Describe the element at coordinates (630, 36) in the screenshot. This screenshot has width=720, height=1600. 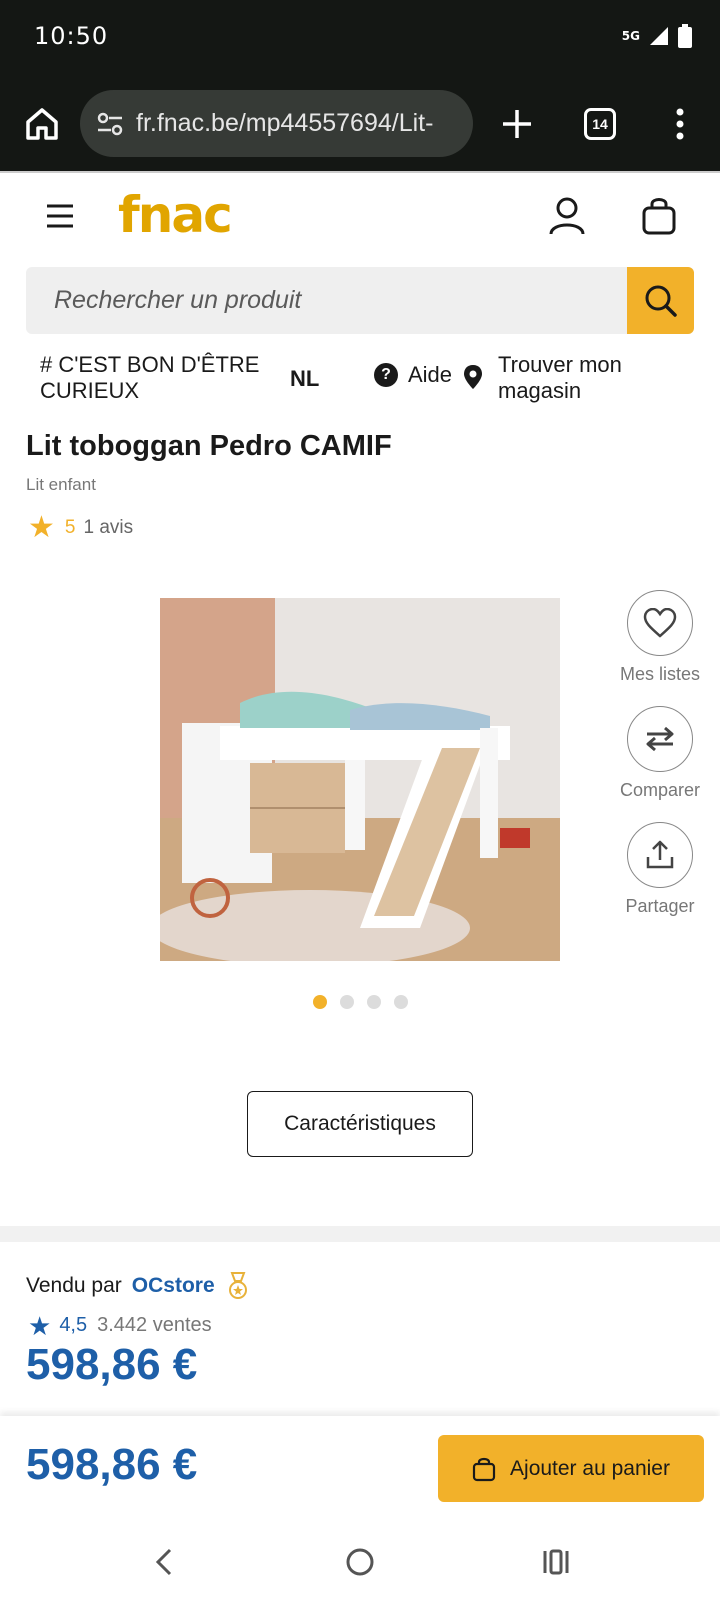
I see `network-label: 5G` at that location.